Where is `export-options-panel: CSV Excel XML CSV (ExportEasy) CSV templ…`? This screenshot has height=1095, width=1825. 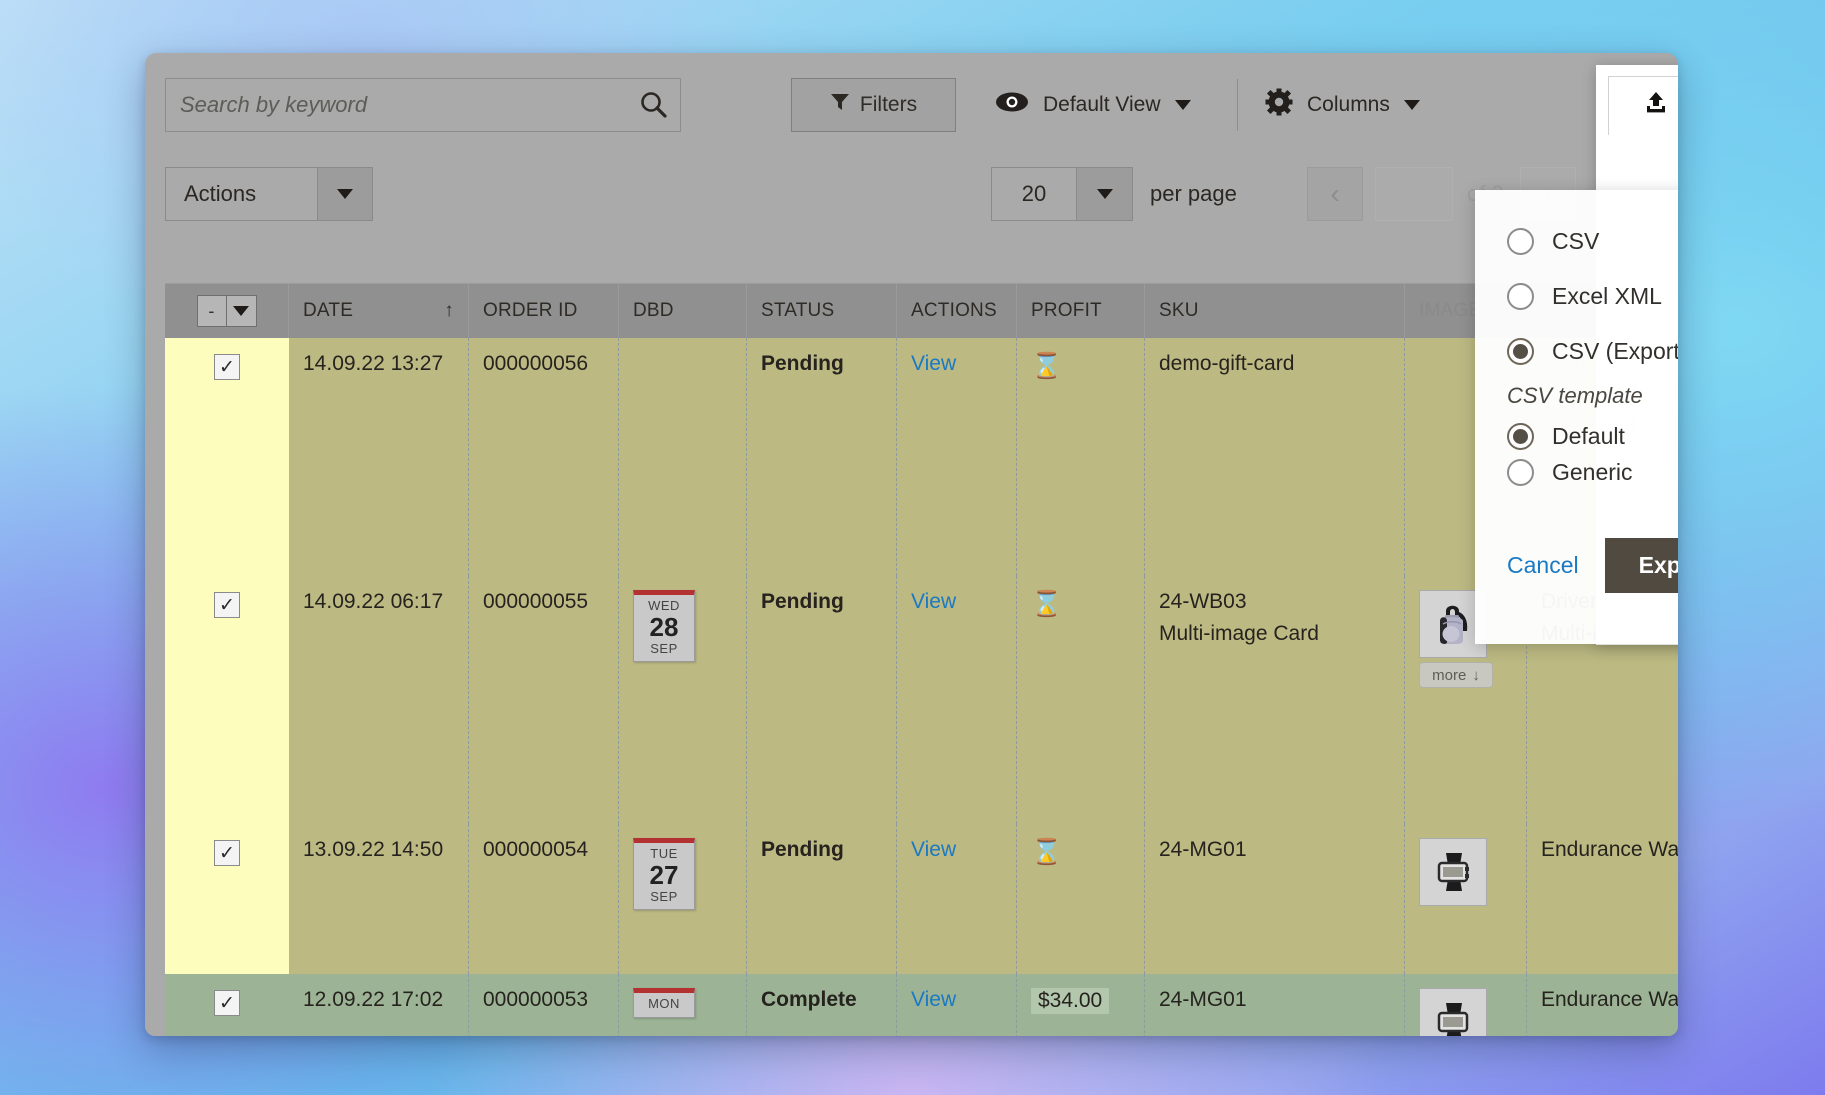 export-options-panel: CSV Excel XML CSV (ExportEasy) CSV templ… is located at coordinates (1576, 417).